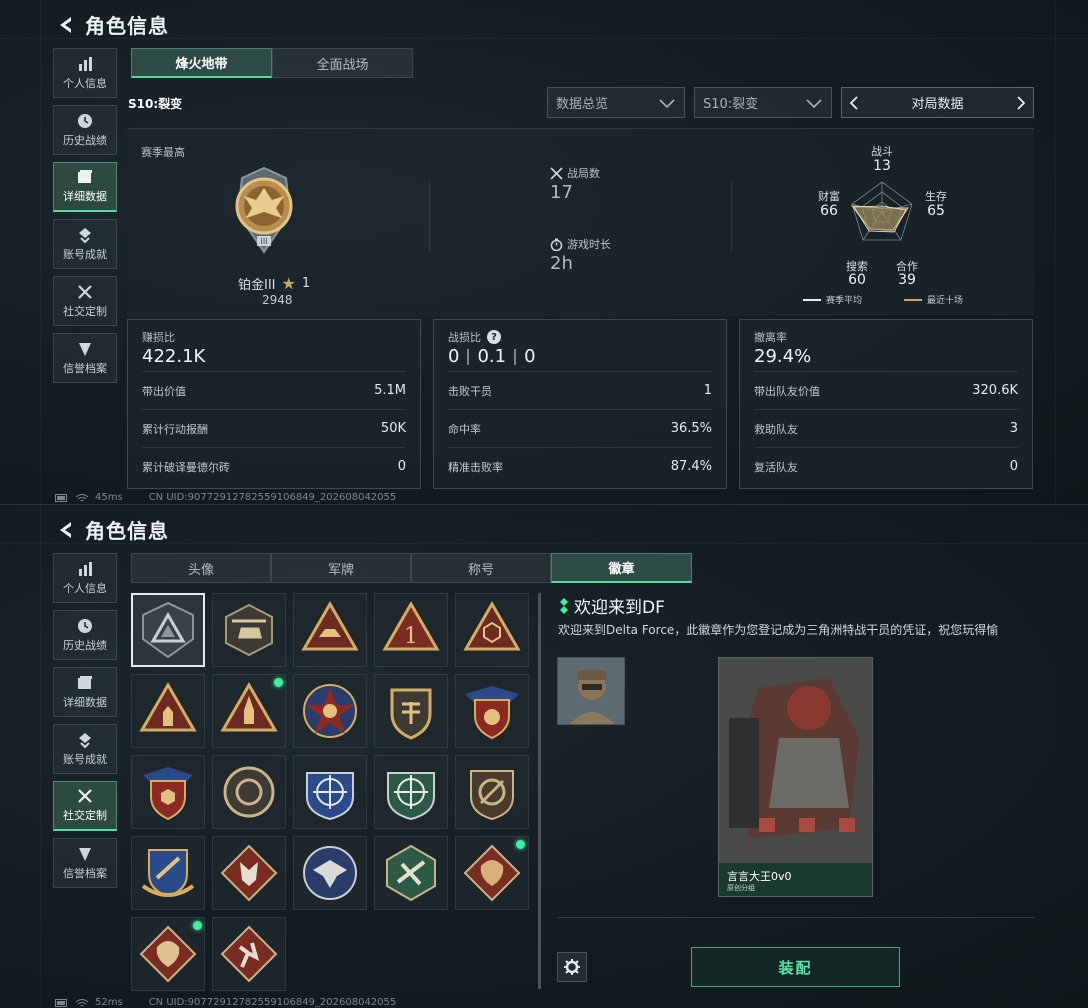 The width and height of the screenshot is (1088, 1008). Describe the element at coordinates (475, 467) in the screenshot. I see `row-label: 精准击败率` at that location.